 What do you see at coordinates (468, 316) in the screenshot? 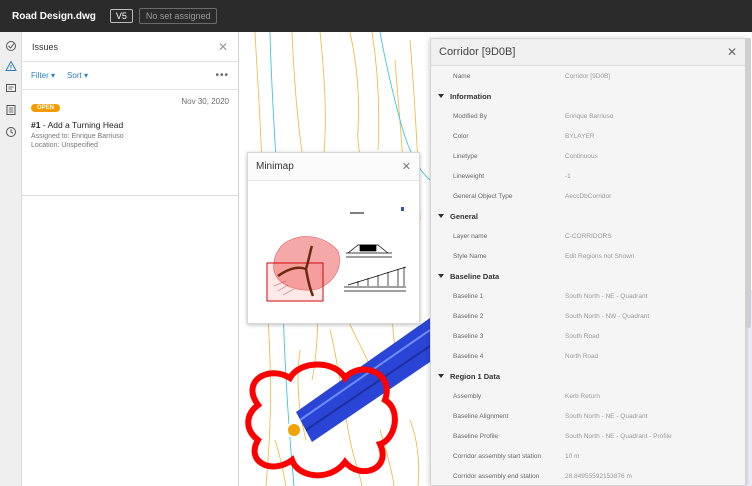
I see `property-key: Baseline 2` at bounding box center [468, 316].